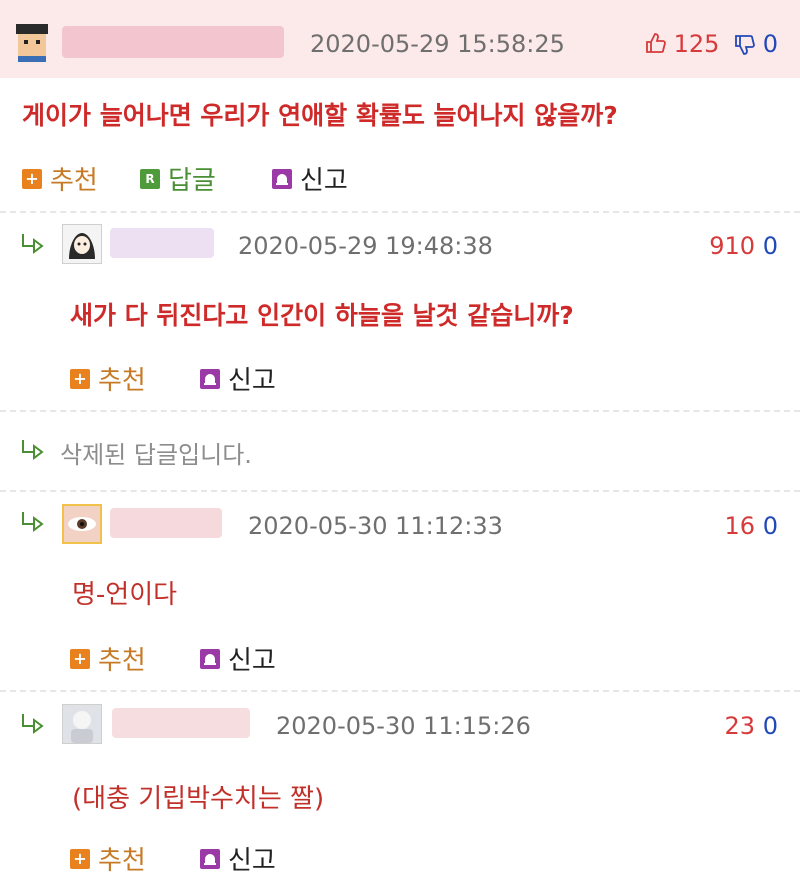 Image resolution: width=800 pixels, height=884 pixels. Describe the element at coordinates (198, 799) in the screenshot. I see `comment-text: (대충 기립박수치는 짤)` at that location.